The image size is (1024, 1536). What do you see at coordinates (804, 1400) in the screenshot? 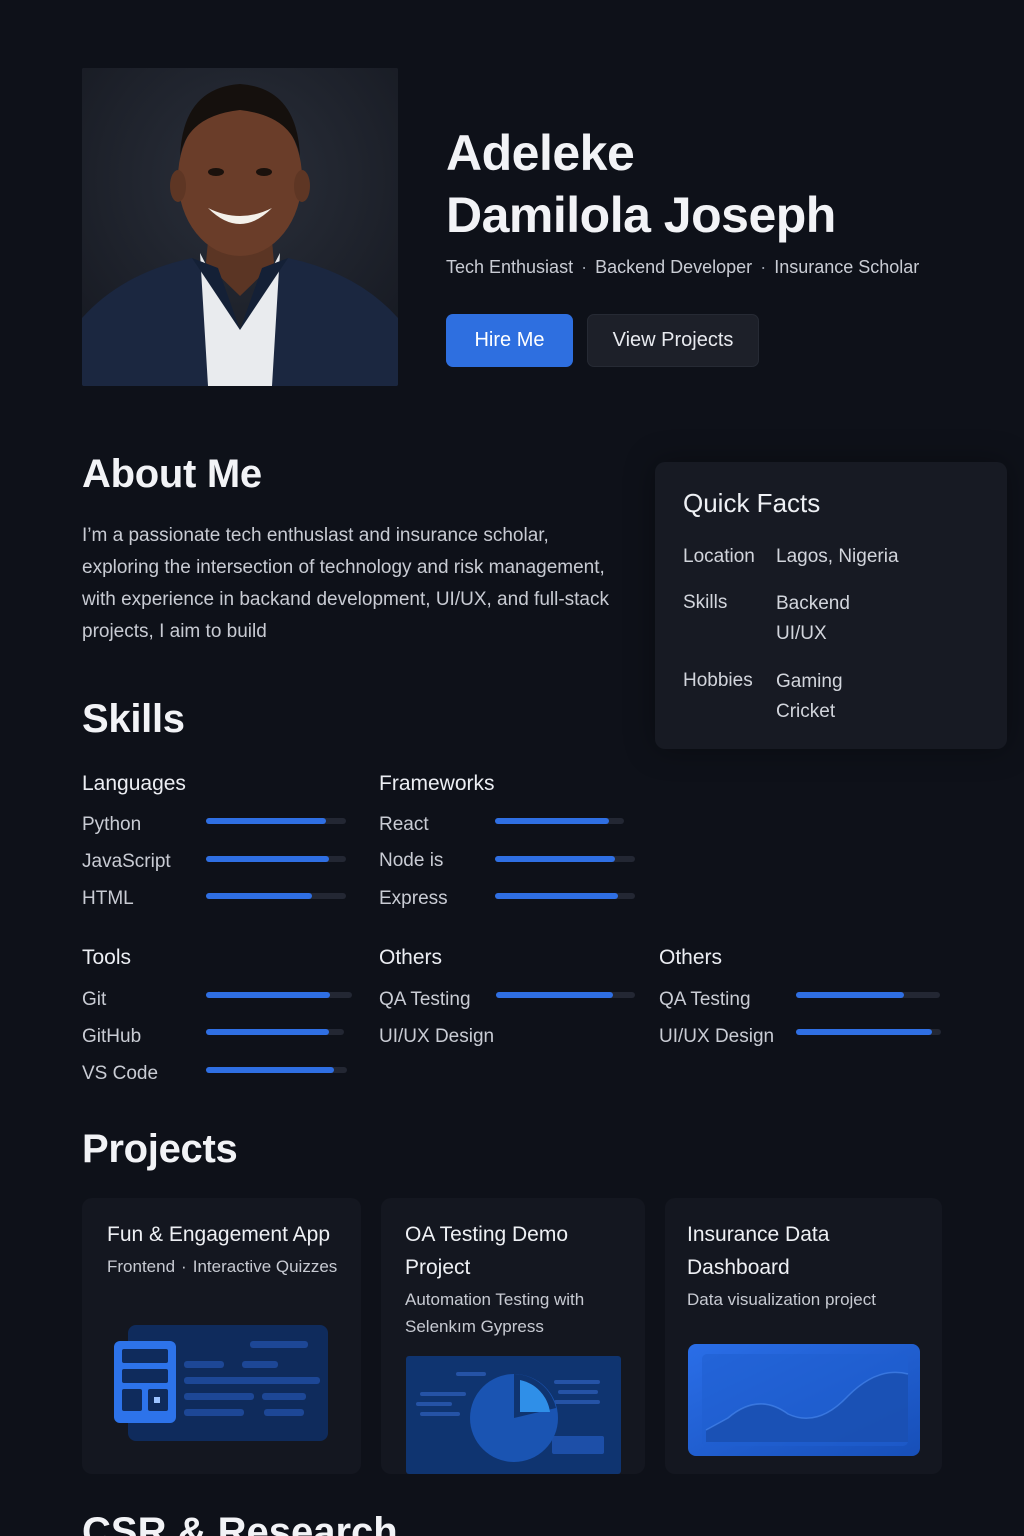
I see `dashboard-illustration` at bounding box center [804, 1400].